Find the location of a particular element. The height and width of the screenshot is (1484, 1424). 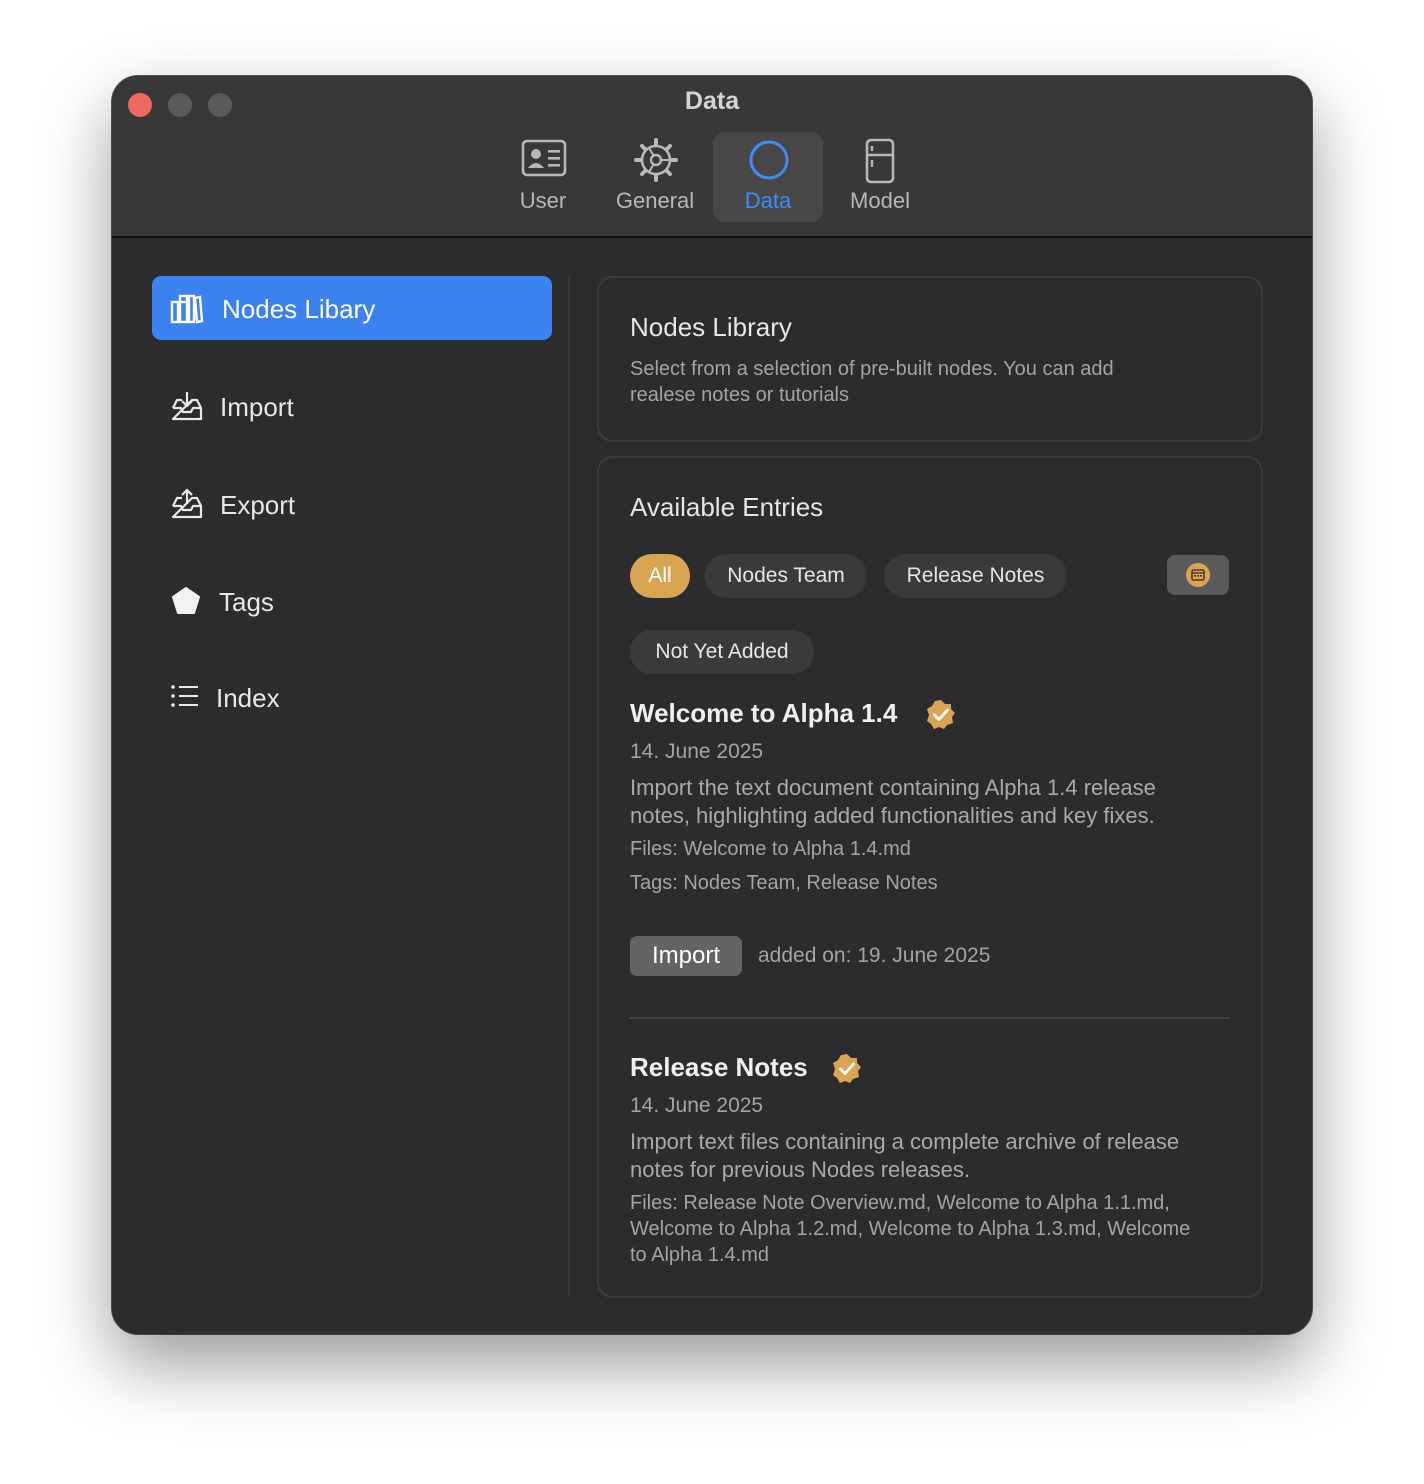

sidebar-item-nodes-library: Nodes Libary is located at coordinates (352, 308).